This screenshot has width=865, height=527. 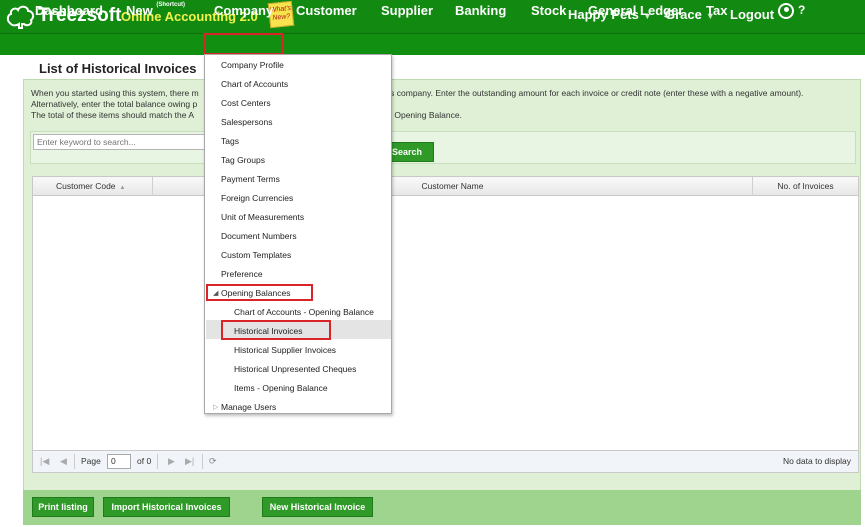 I want to click on last-page-icon: ▶|, so click(x=189, y=461).